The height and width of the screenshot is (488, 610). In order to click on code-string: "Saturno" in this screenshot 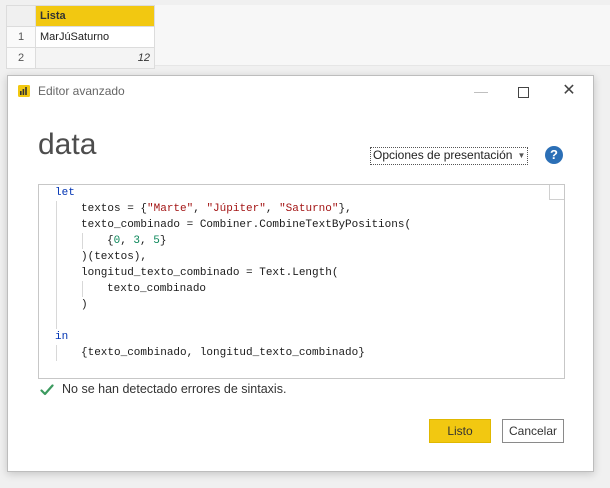, I will do `click(309, 209)`.